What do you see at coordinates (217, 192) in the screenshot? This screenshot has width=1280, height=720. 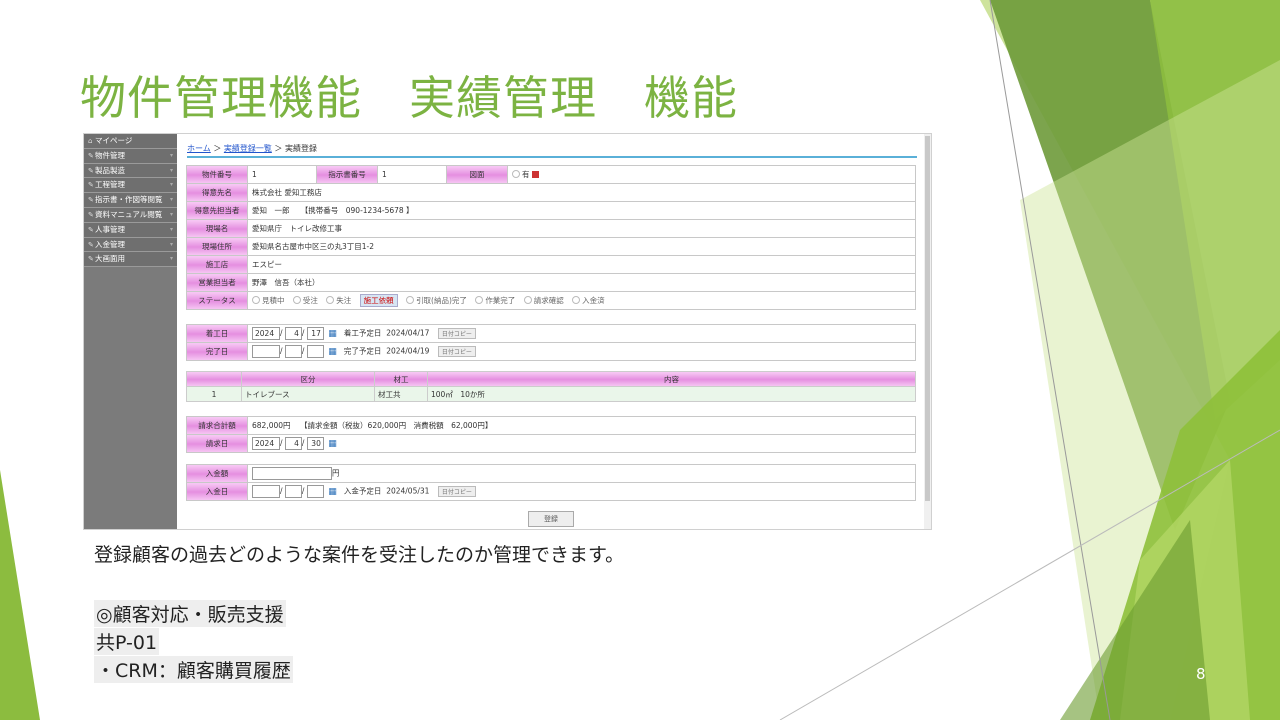 I see `client-label: 得意先名` at bounding box center [217, 192].